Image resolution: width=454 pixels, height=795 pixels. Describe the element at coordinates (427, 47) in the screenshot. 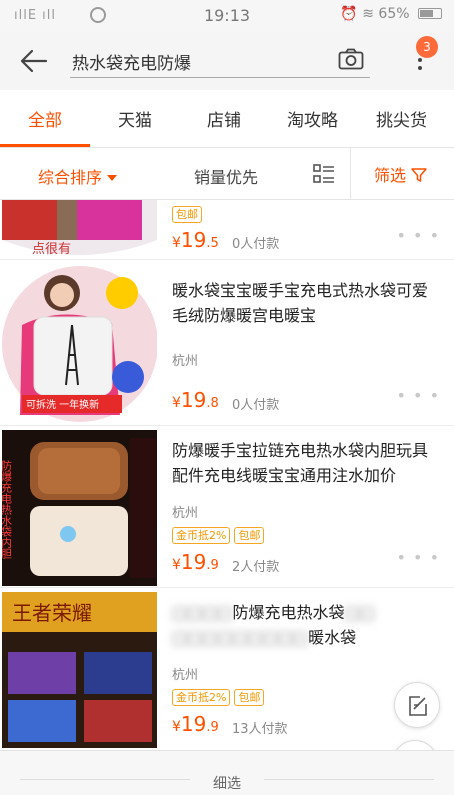

I see `notification-badge: 3` at that location.